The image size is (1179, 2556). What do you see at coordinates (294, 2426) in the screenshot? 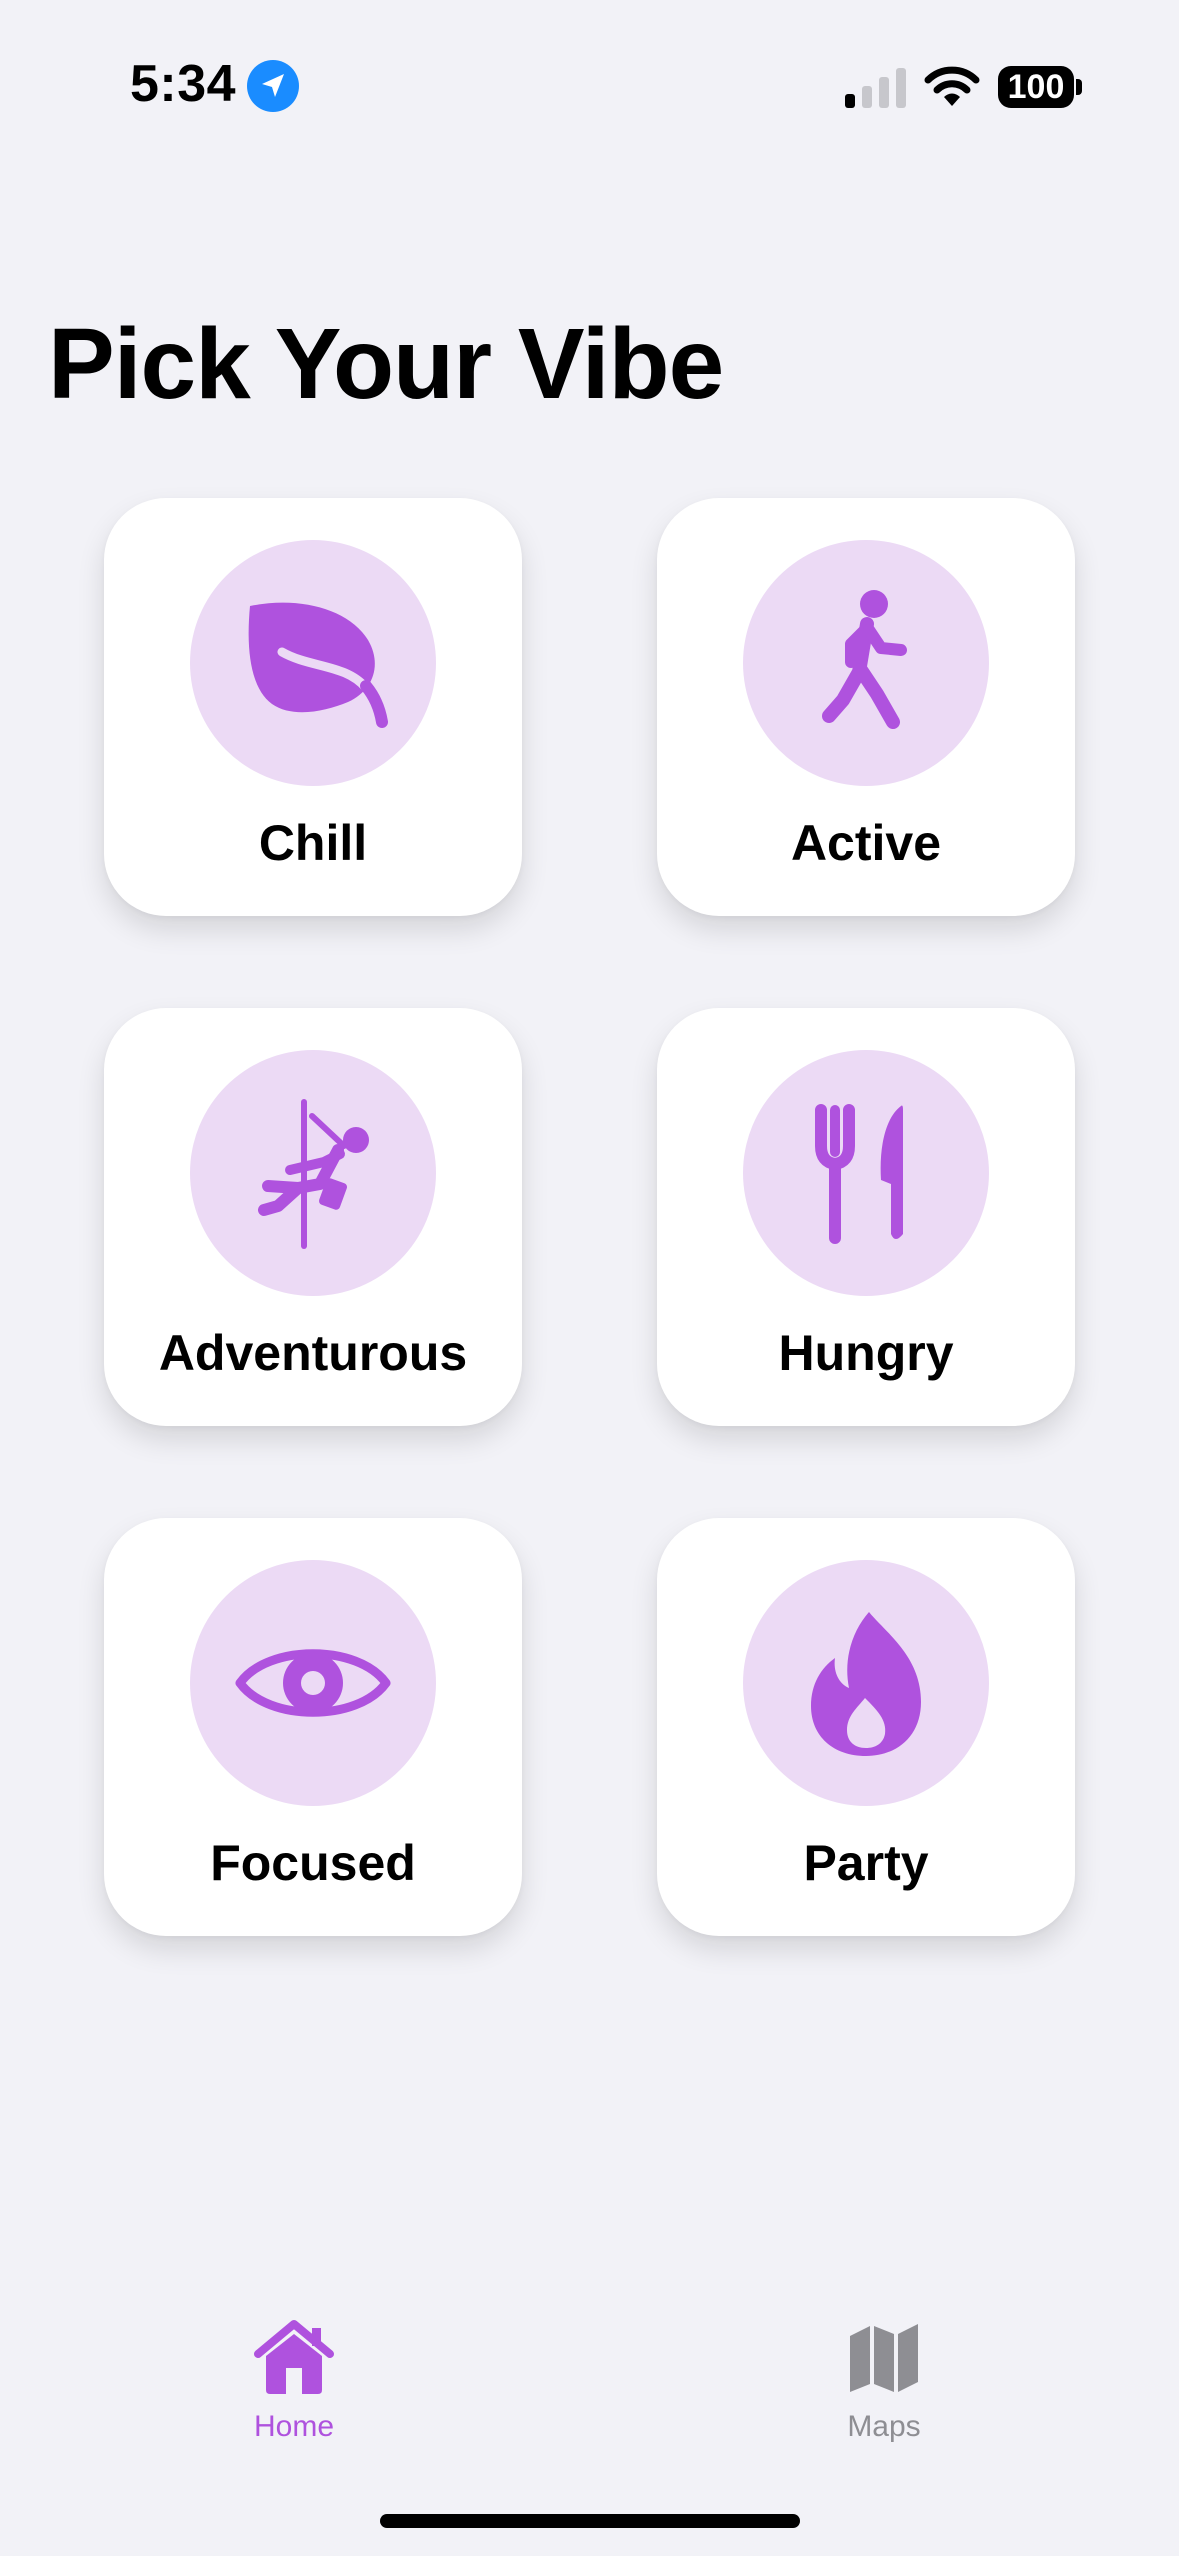
I see `tab-label: Home` at bounding box center [294, 2426].